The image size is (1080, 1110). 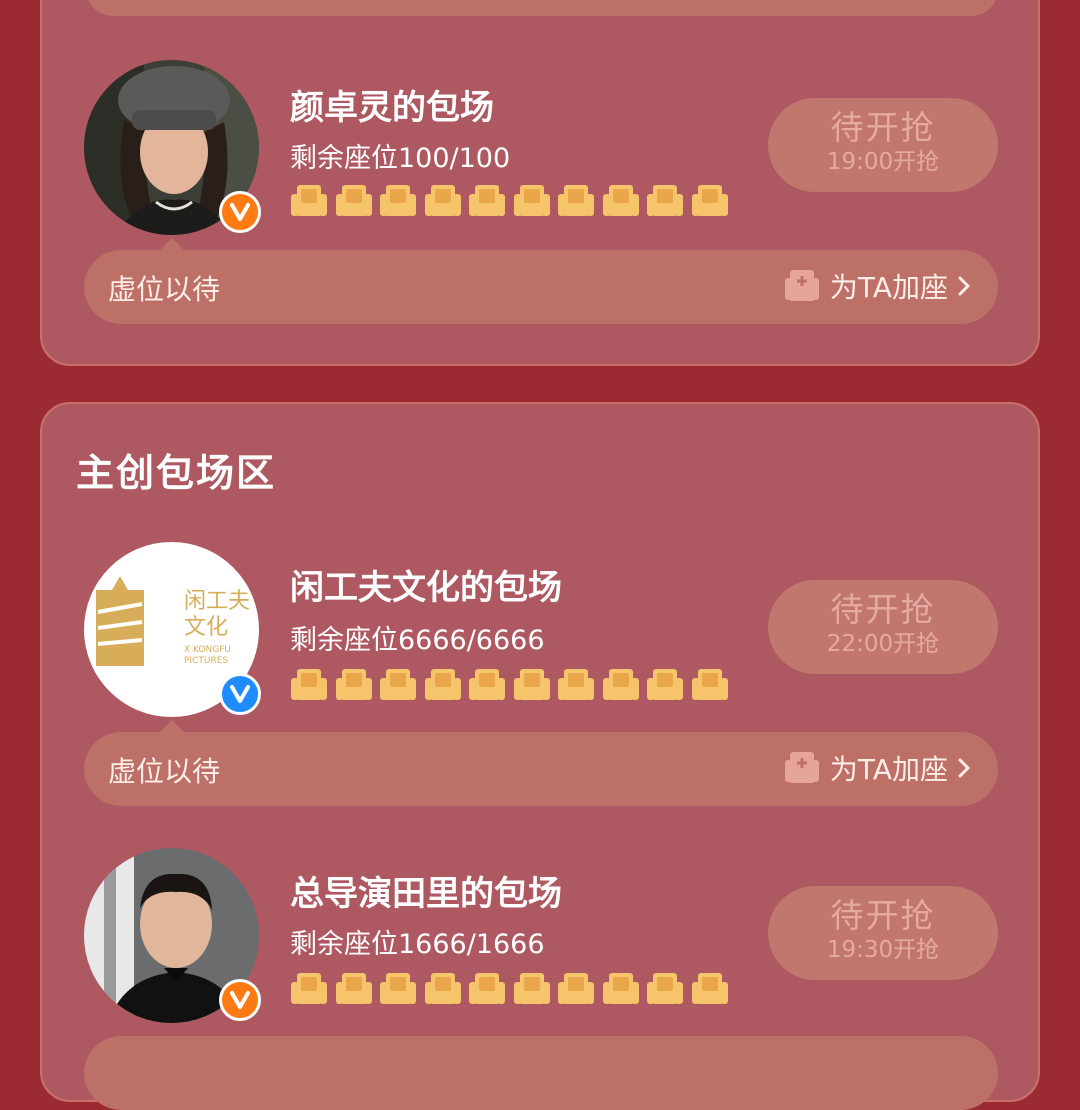 I want to click on button-open-time: 22:00开抢, so click(x=883, y=644).